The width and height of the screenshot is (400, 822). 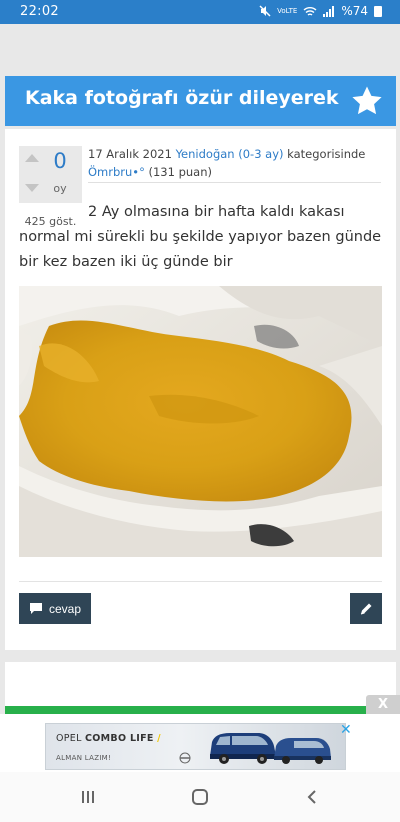 I want to click on ad-info-close-icon: ✕, so click(x=346, y=730).